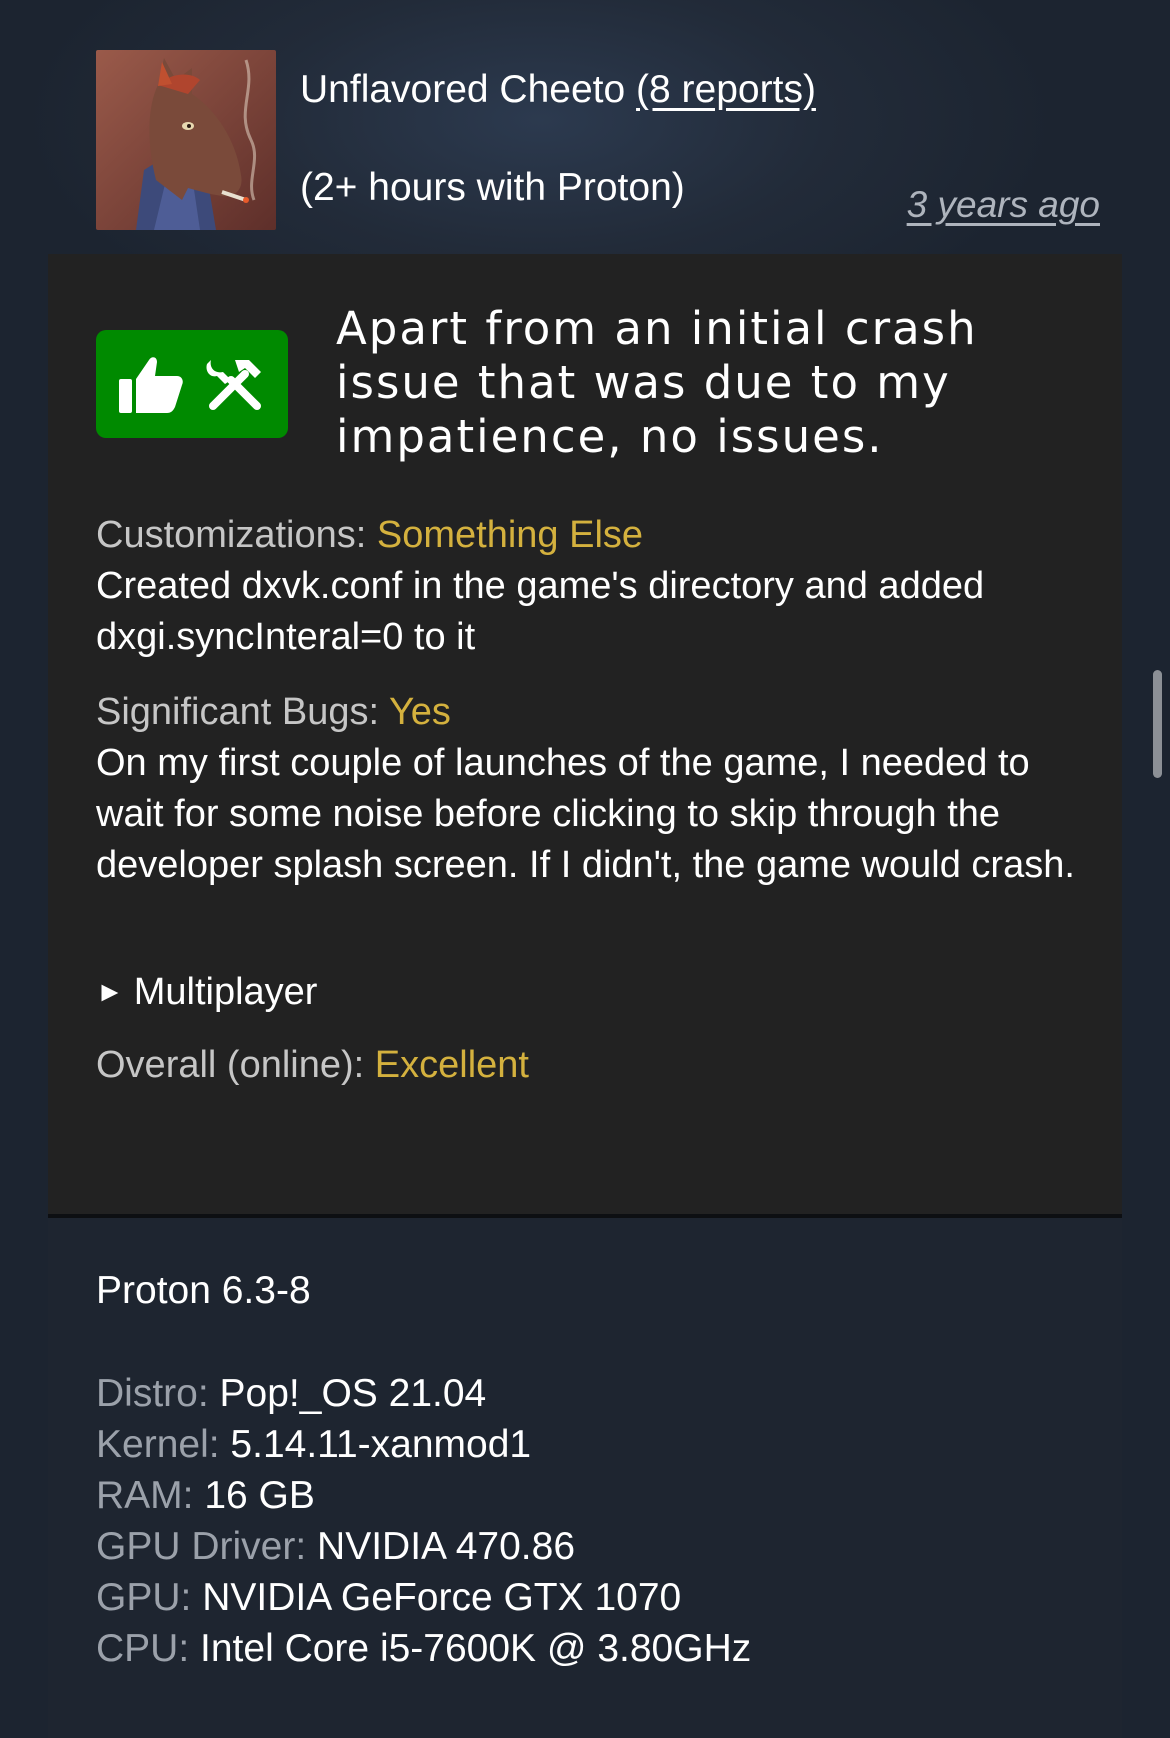  I want to click on spec-label: Kernel:, so click(158, 1444).